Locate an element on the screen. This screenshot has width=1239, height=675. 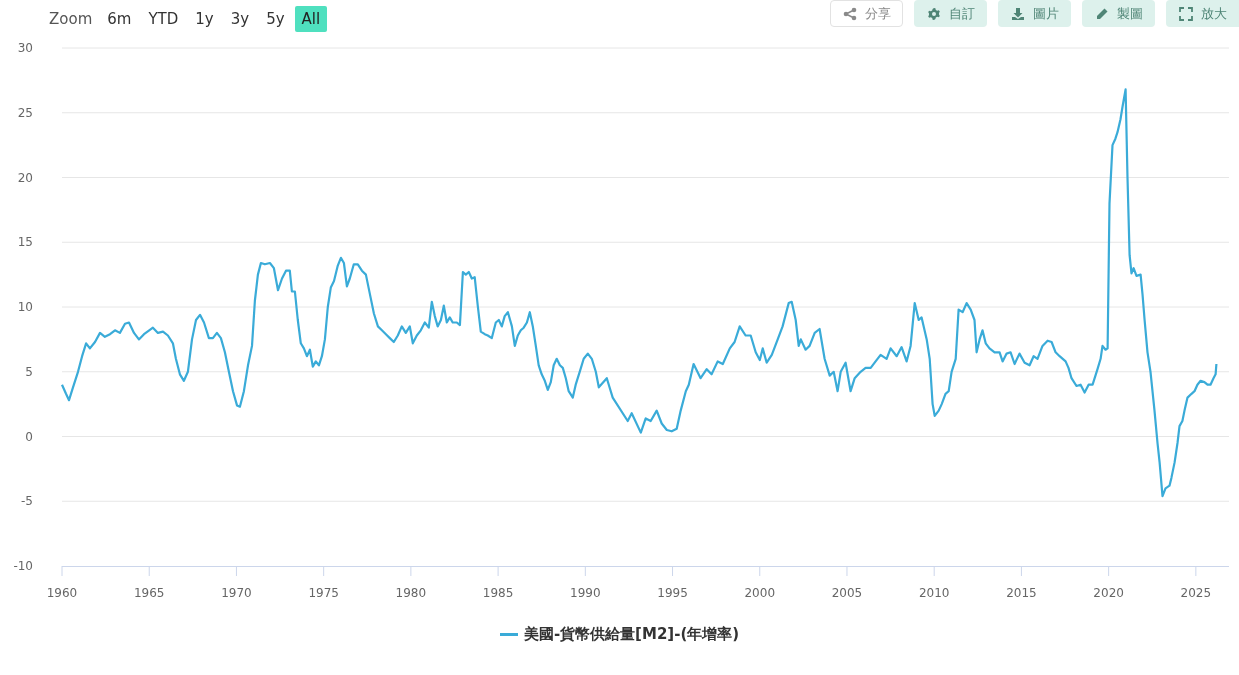
download-icon is located at coordinates (1017, 13).